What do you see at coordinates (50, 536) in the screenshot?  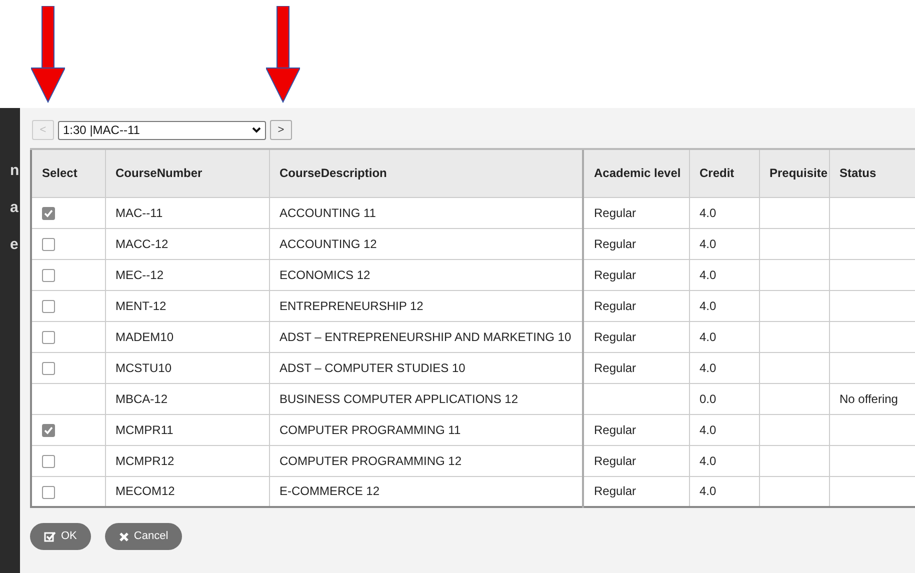 I see `checkbox-icon` at bounding box center [50, 536].